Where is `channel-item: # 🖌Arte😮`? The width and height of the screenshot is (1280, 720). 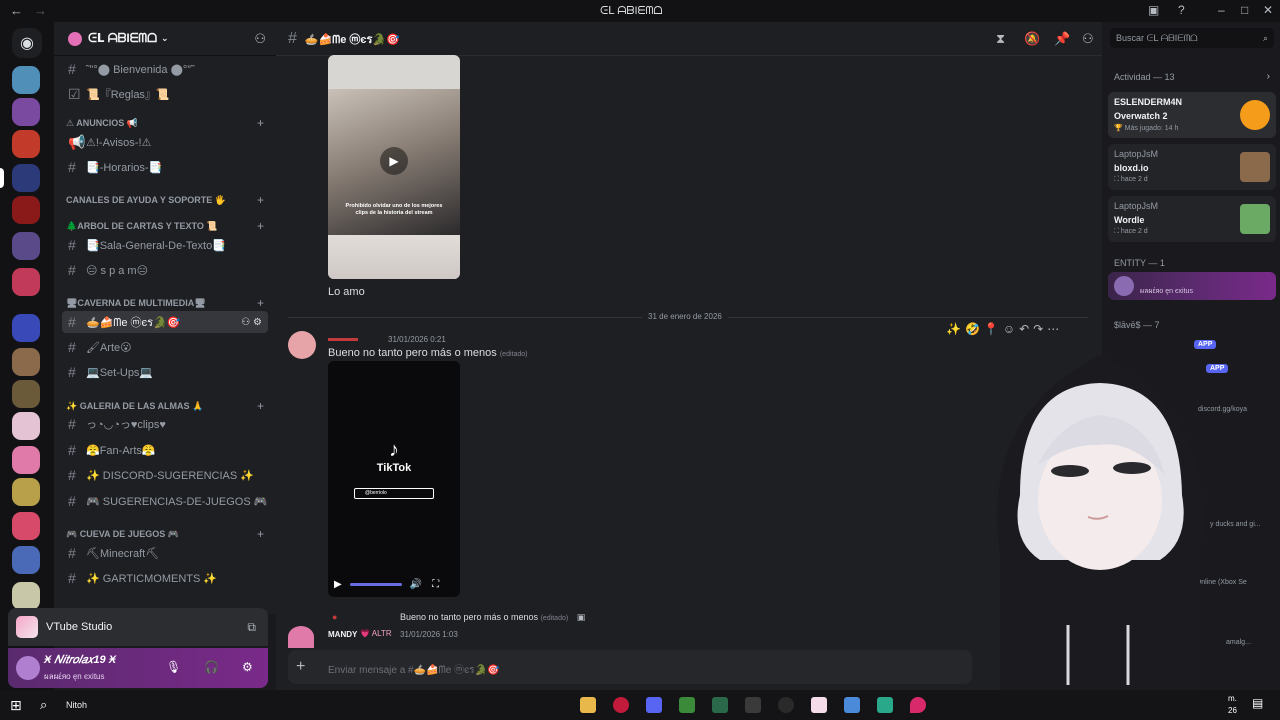
channel-item: # 🖌Arte😮 is located at coordinates (165, 347).